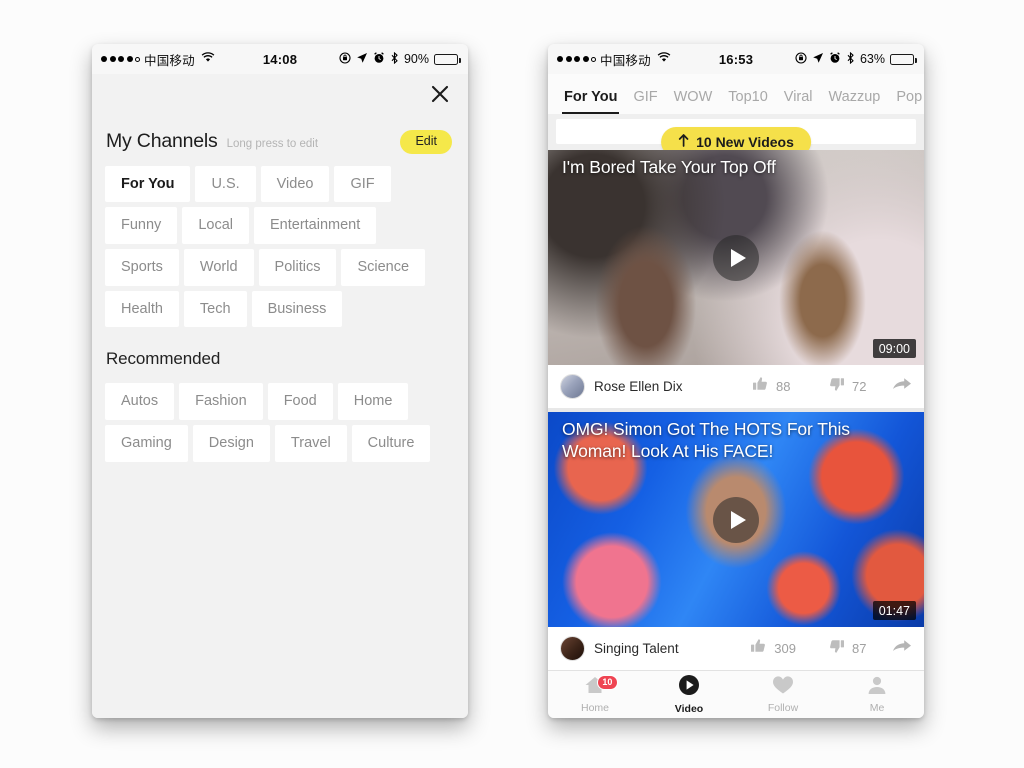  Describe the element at coordinates (783, 708) in the screenshot. I see `nav-item-label: Follow` at that location.